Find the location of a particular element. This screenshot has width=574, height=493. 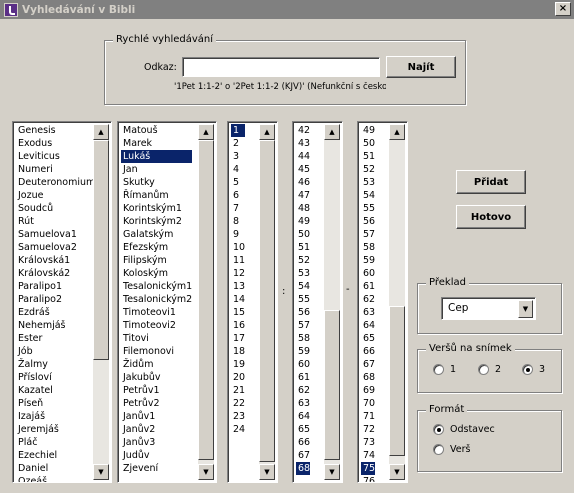

list-item: Skutky is located at coordinates (156, 182).